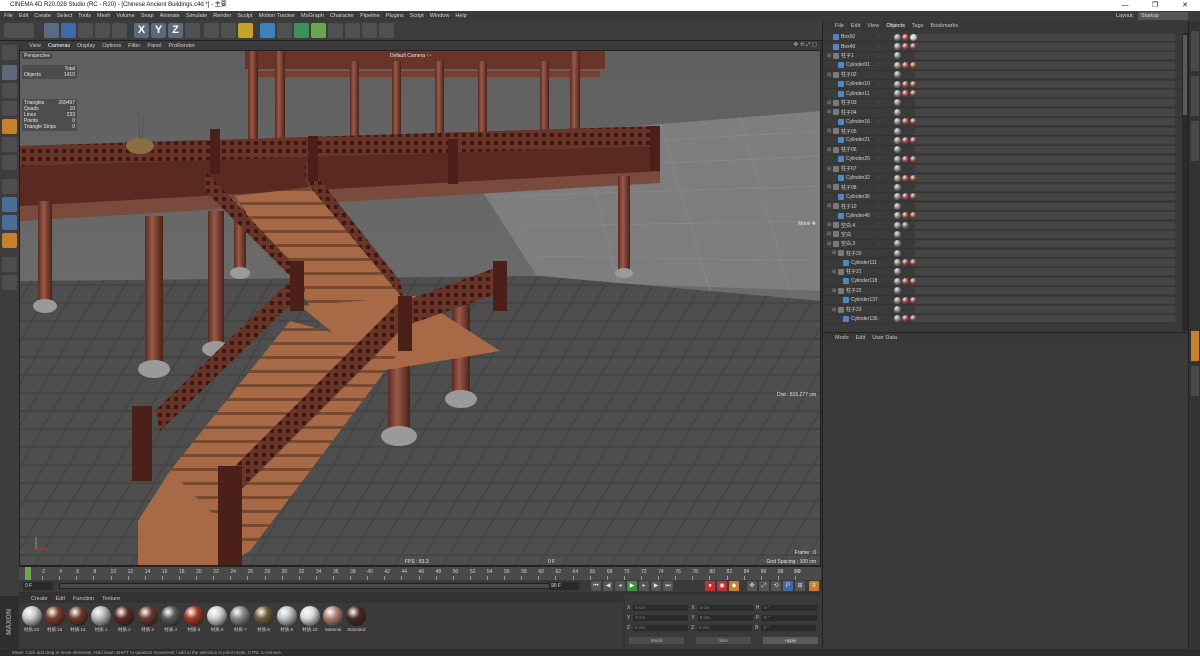 The width and height of the screenshot is (1200, 656). I want to click on apply-button: Apply, so click(790, 640).